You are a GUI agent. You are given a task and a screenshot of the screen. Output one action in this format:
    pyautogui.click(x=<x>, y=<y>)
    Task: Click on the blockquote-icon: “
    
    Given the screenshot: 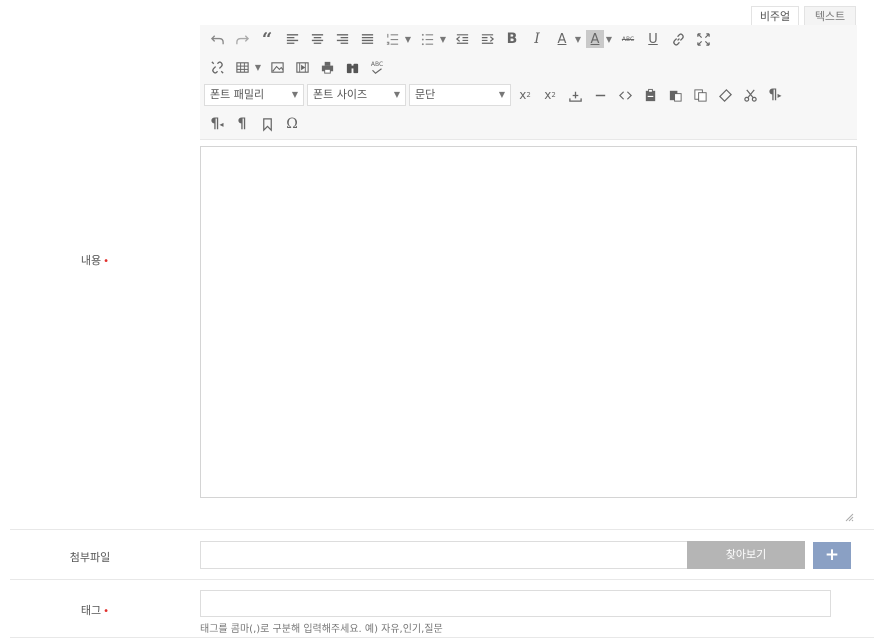 What is the action you would take?
    pyautogui.click(x=267, y=39)
    